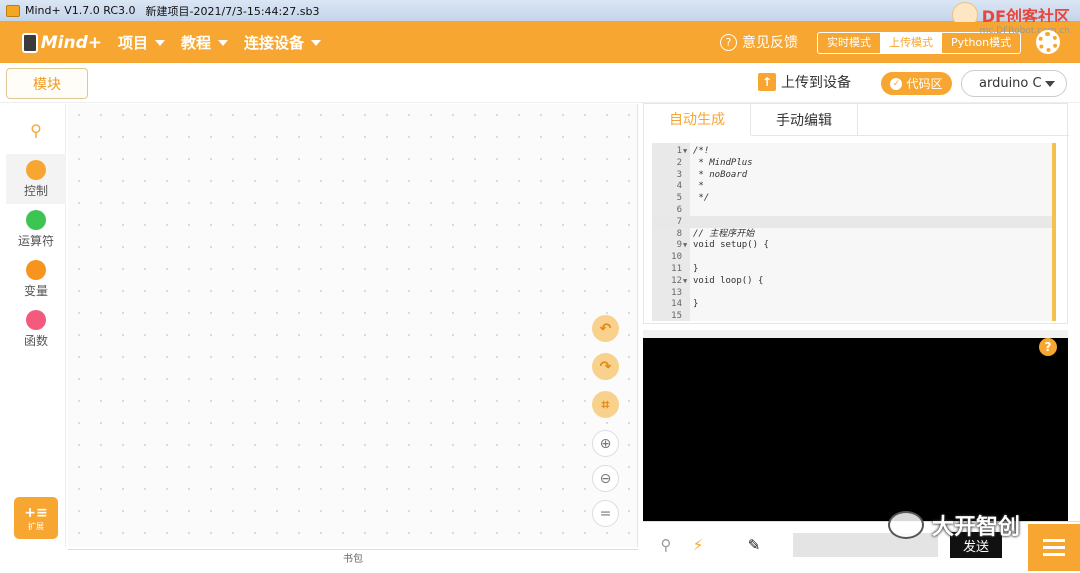 The height and width of the screenshot is (573, 1080). I want to click on code-text: * noBoard, so click(720, 174).